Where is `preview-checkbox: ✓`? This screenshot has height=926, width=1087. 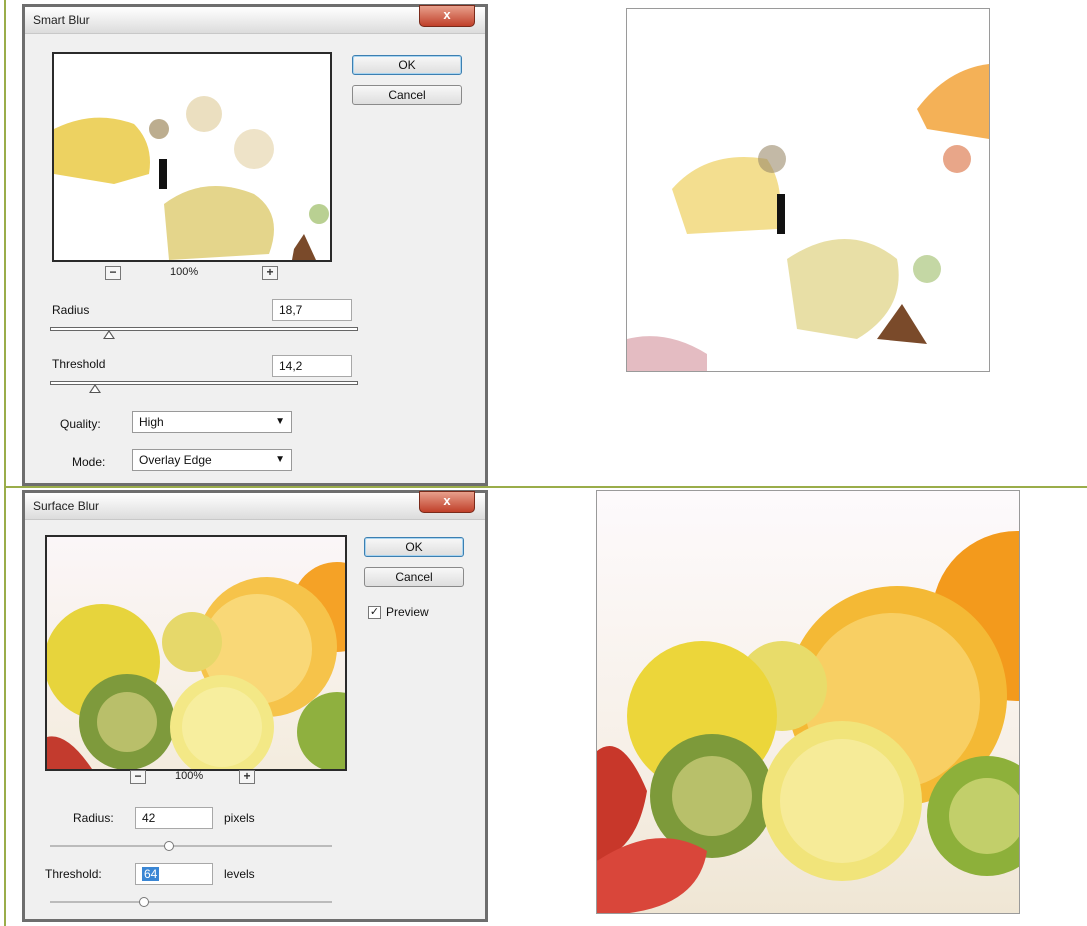 preview-checkbox: ✓ is located at coordinates (374, 612).